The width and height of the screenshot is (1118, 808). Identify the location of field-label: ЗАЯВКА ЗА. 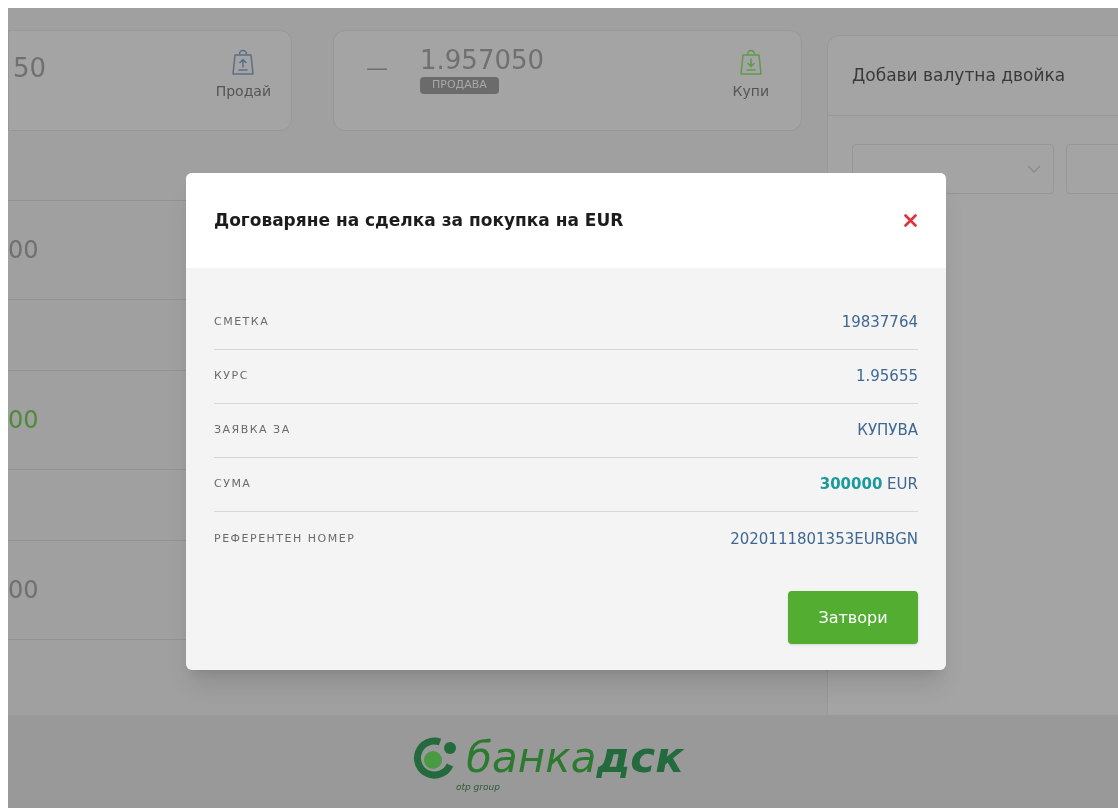
(252, 430).